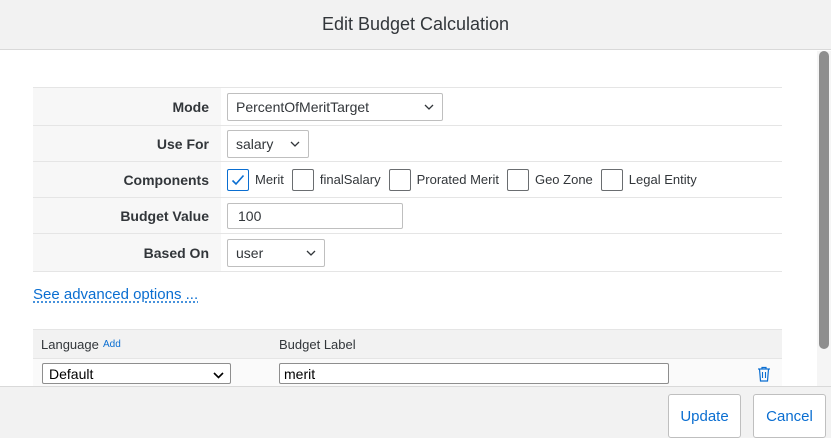 The image size is (831, 438). I want to click on geo-zone-checkbox, so click(517, 179).